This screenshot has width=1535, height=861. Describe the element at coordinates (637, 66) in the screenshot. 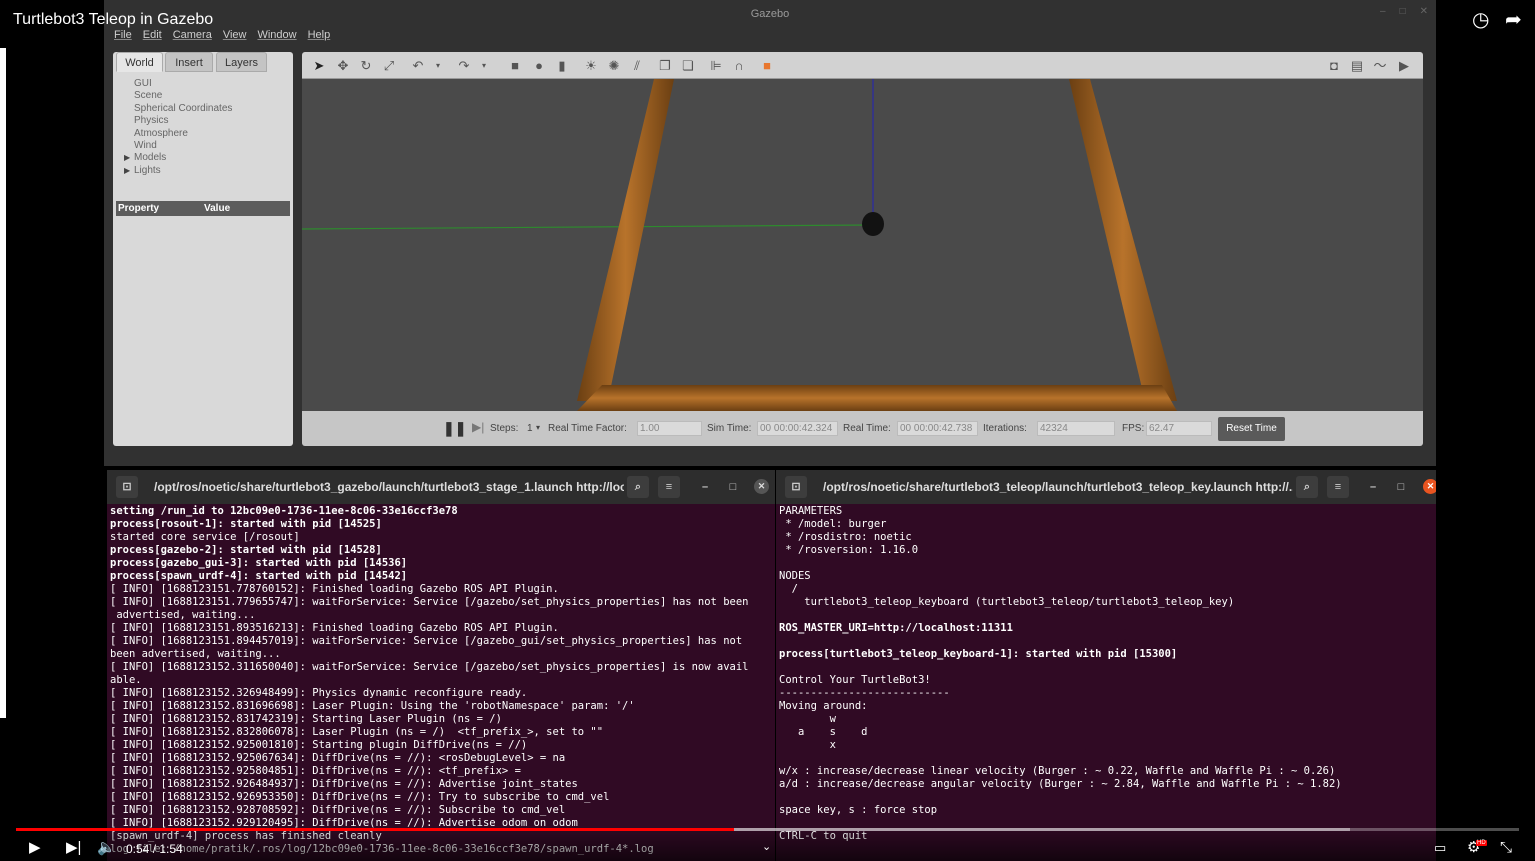

I see `directional-light-icon: ⫽` at that location.